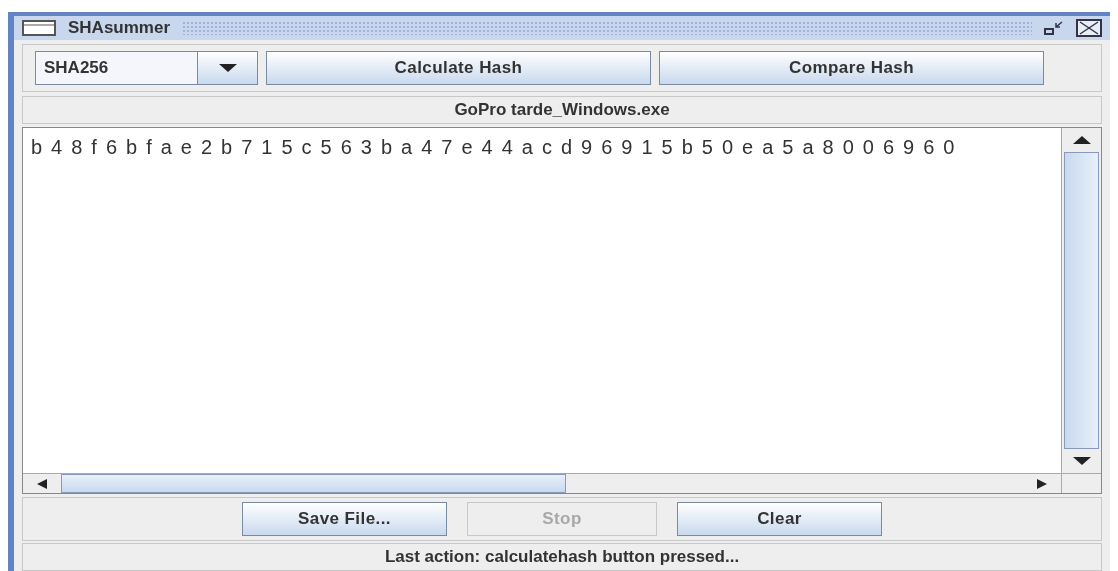 This screenshot has height=571, width=1118. I want to click on vertical-scrollbar, so click(1081, 300).